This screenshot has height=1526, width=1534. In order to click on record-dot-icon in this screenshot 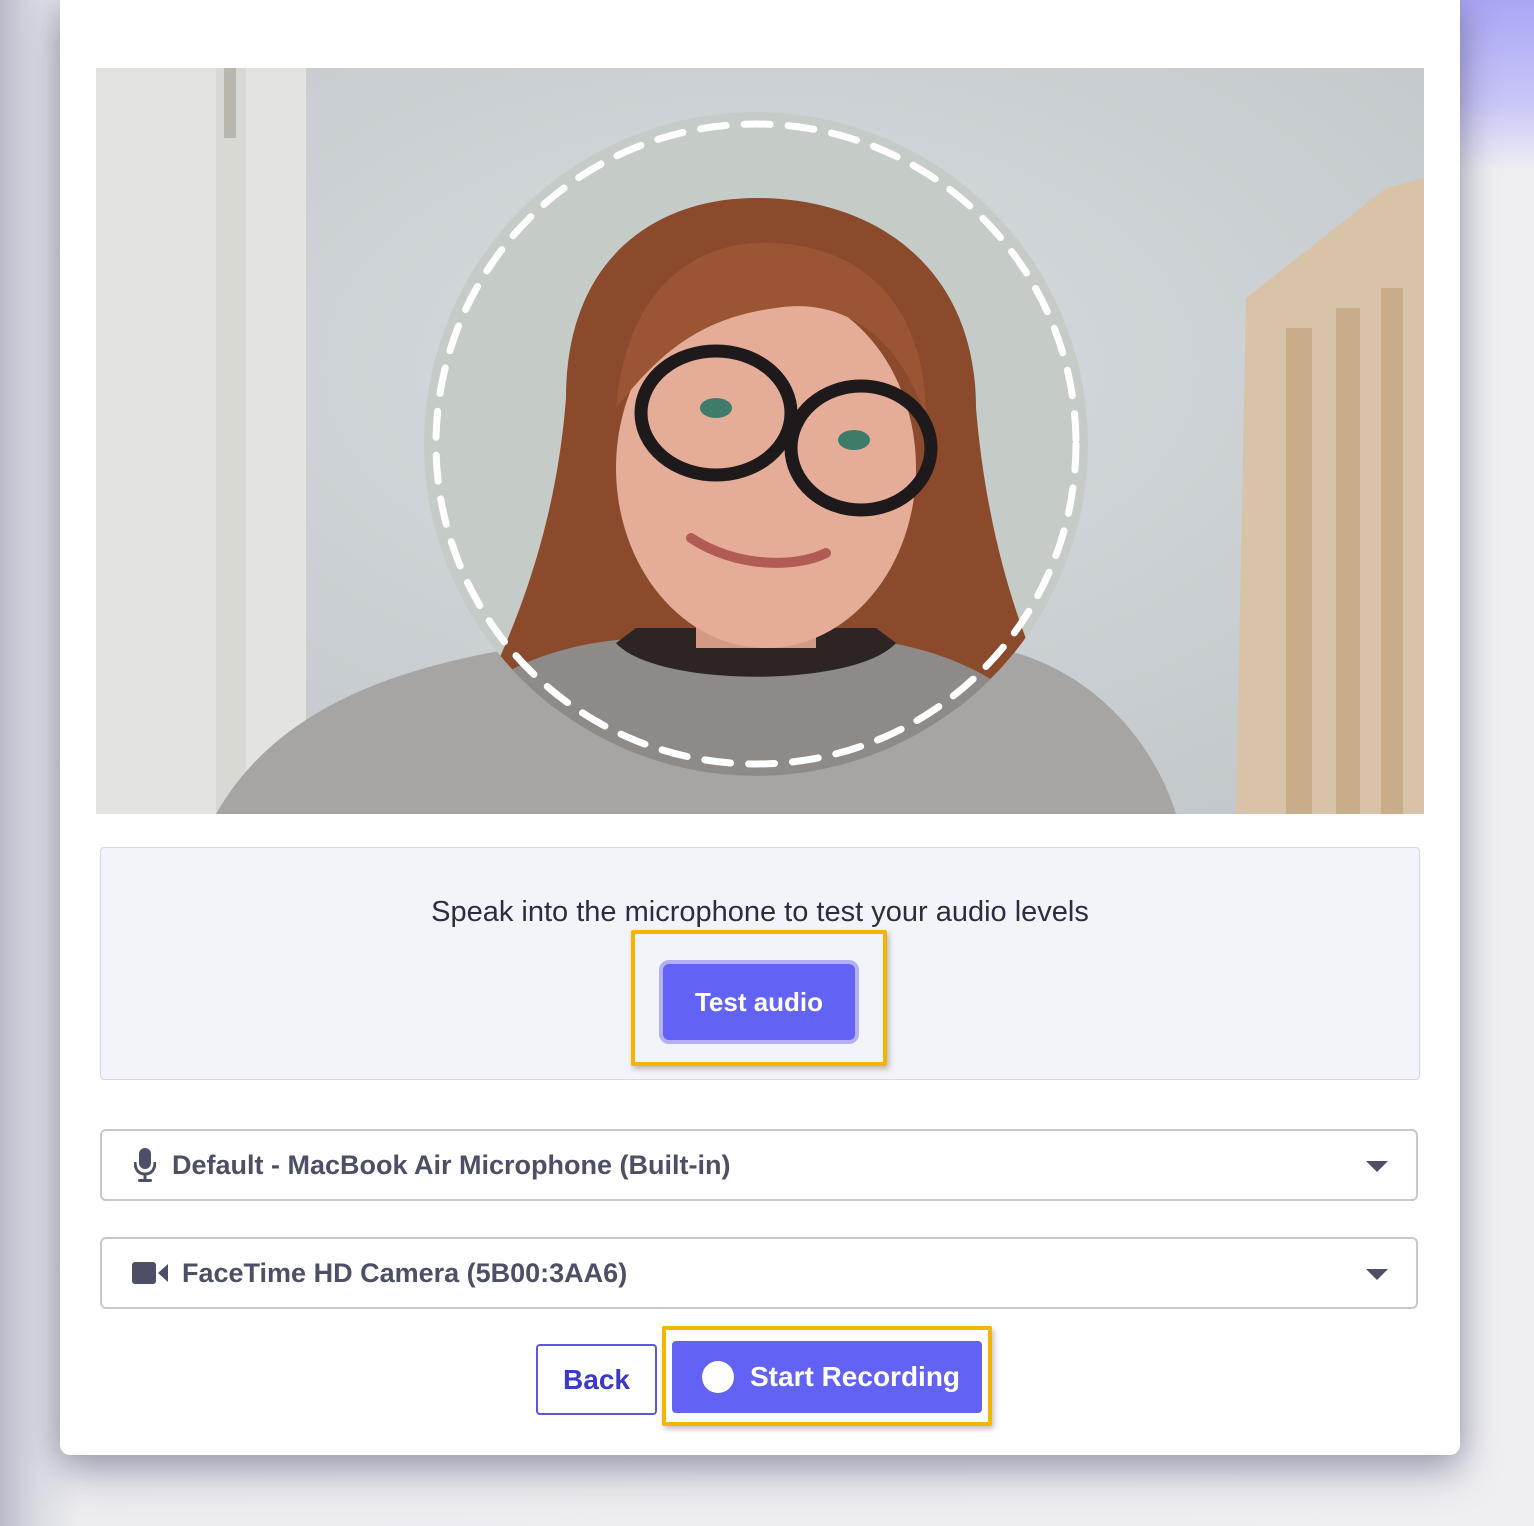, I will do `click(718, 1377)`.